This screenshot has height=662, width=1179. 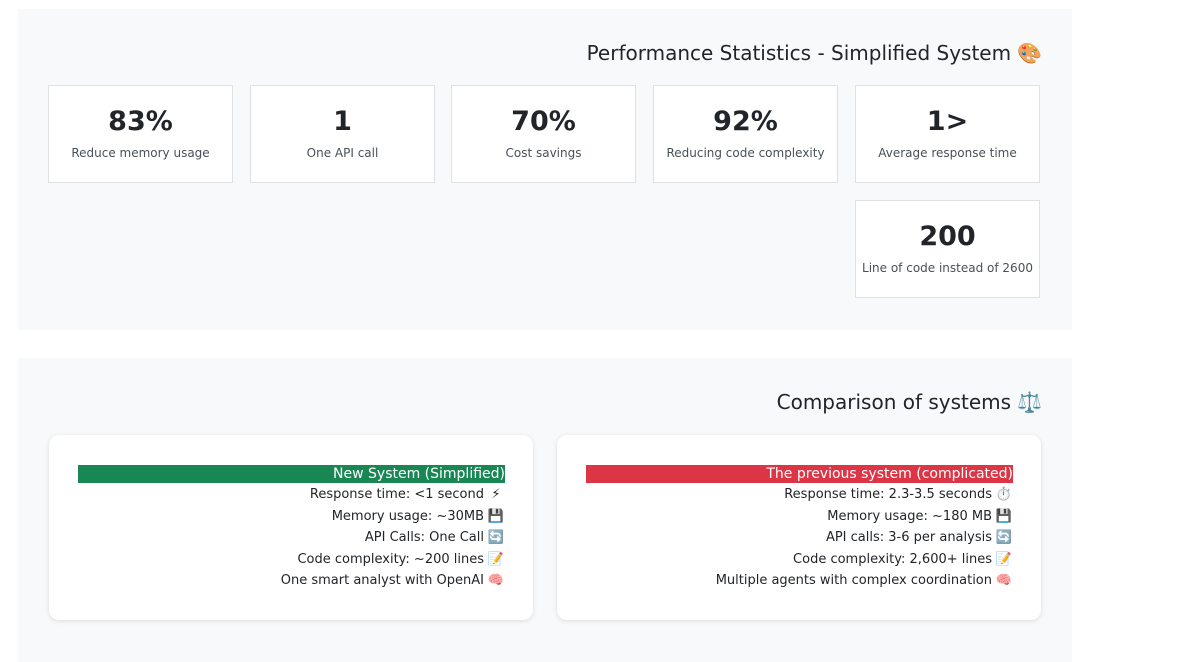 I want to click on stat-label: Reducing code complexity, so click(x=745, y=153).